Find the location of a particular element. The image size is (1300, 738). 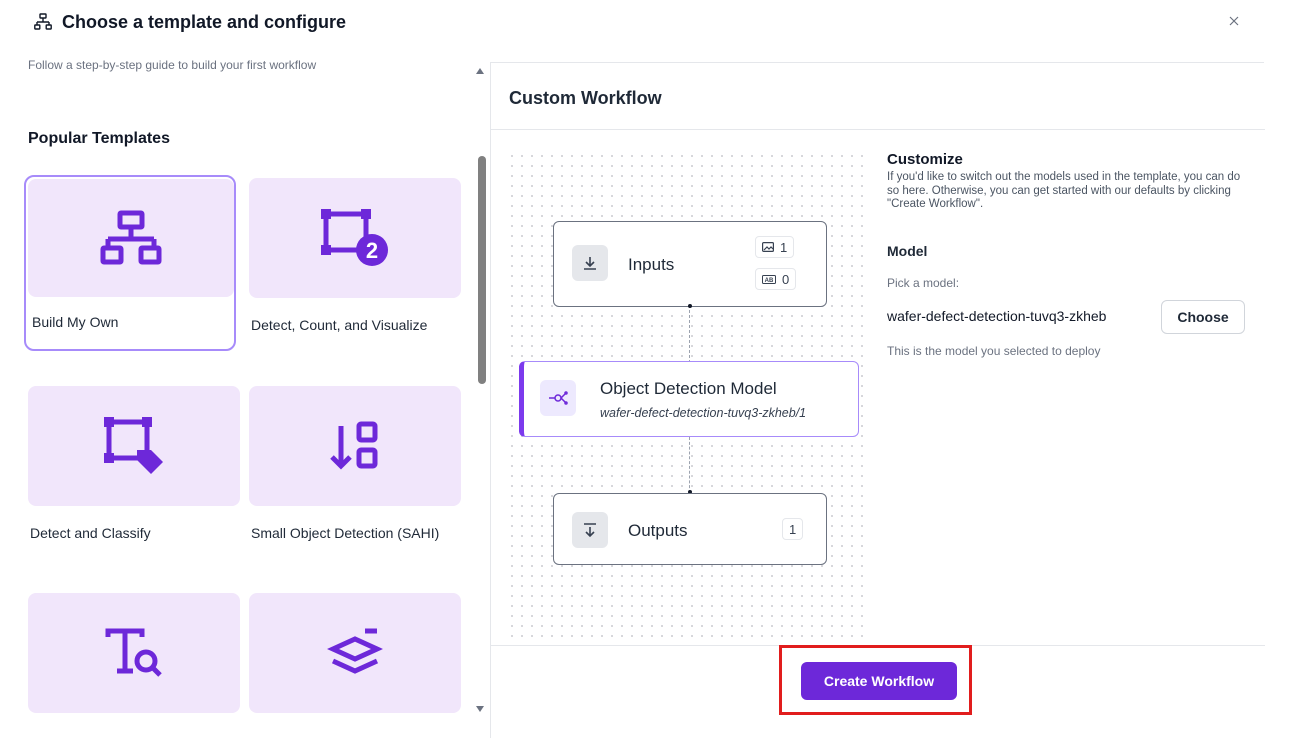

template-detect-and-classify: Detect and Classify is located at coordinates (134, 474).